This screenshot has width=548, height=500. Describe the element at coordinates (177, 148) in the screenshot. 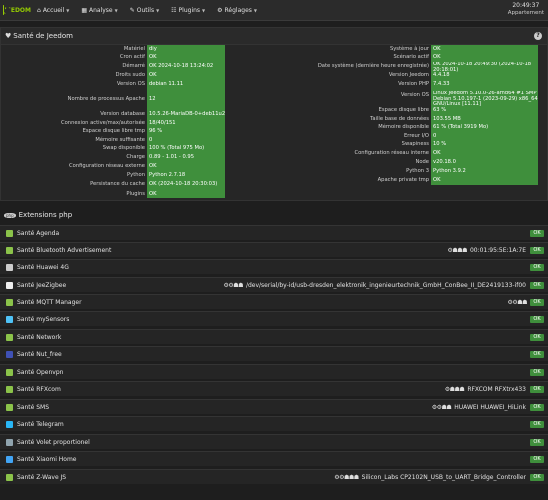

I see `health-value-left: 100 % (Total 975 Mo)` at that location.